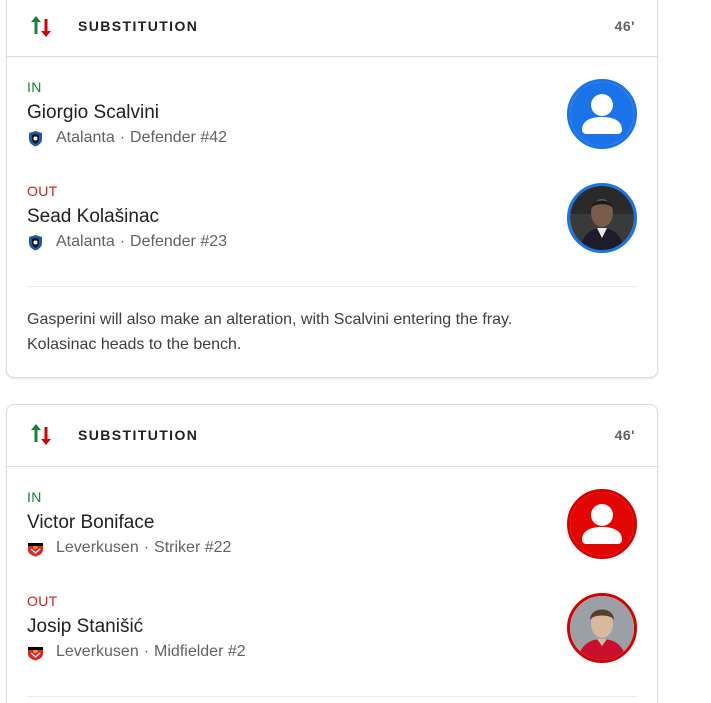  I want to click on player-meta: Atalanta · Defender #42, so click(127, 138).